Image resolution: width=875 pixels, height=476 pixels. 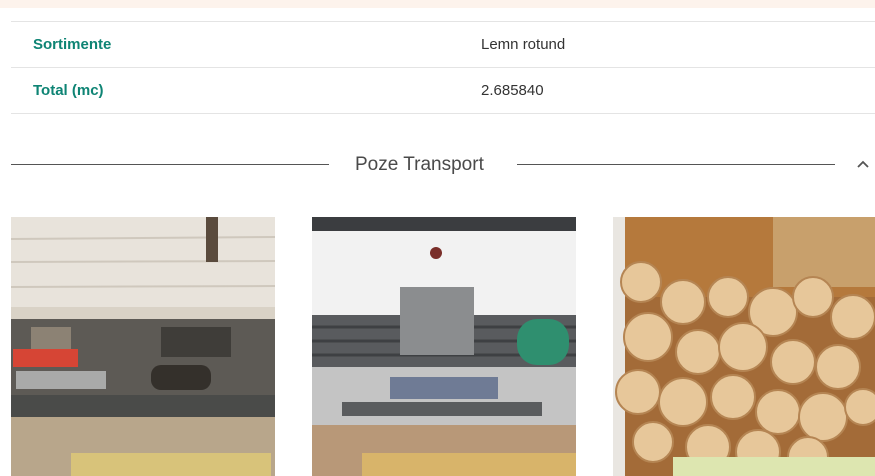 I want to click on sortimente-label: Sortimente, so click(x=72, y=44).